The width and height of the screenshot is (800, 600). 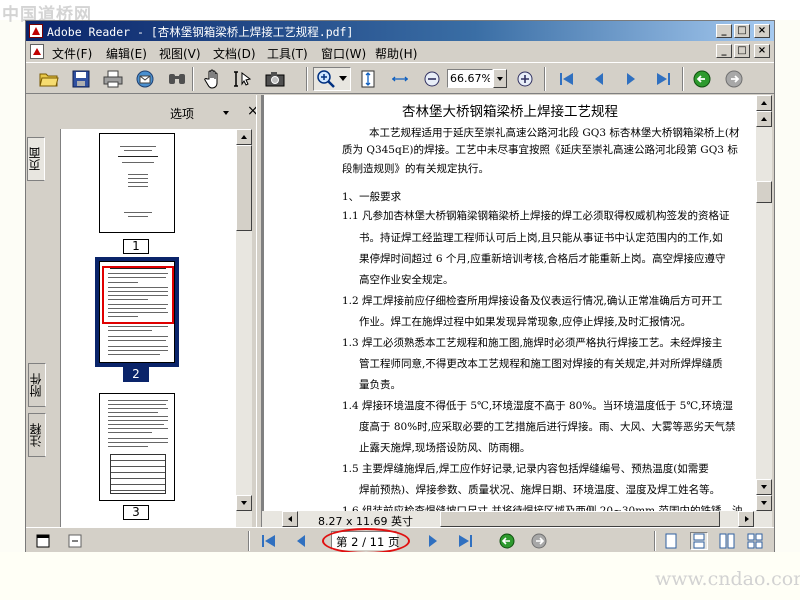 I want to click on facing-icon, so click(x=727, y=541).